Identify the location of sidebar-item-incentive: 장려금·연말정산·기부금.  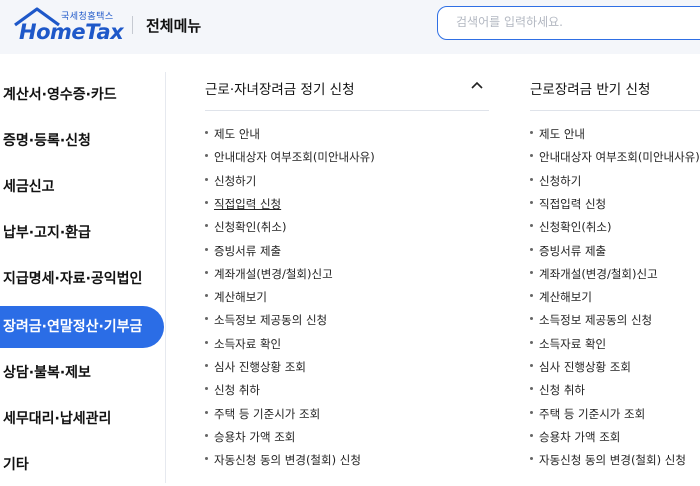
(82, 327).